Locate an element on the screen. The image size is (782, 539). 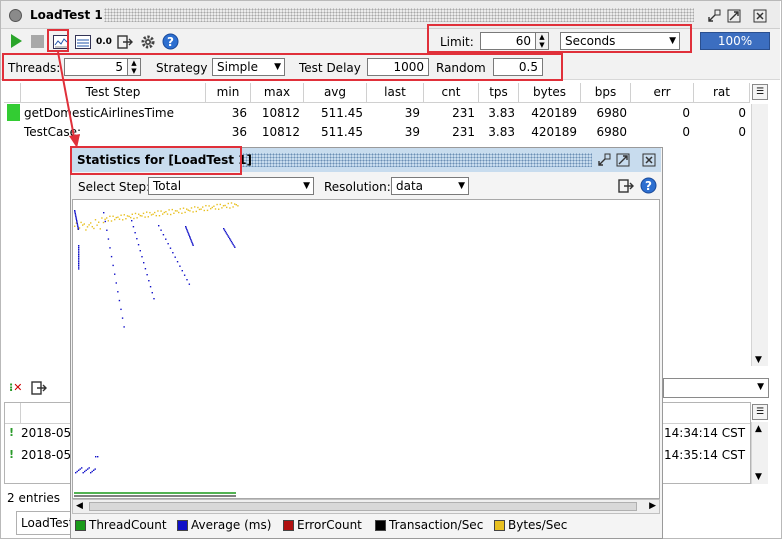
log-scrollbar: ▲ ▼ is located at coordinates (759, 453).